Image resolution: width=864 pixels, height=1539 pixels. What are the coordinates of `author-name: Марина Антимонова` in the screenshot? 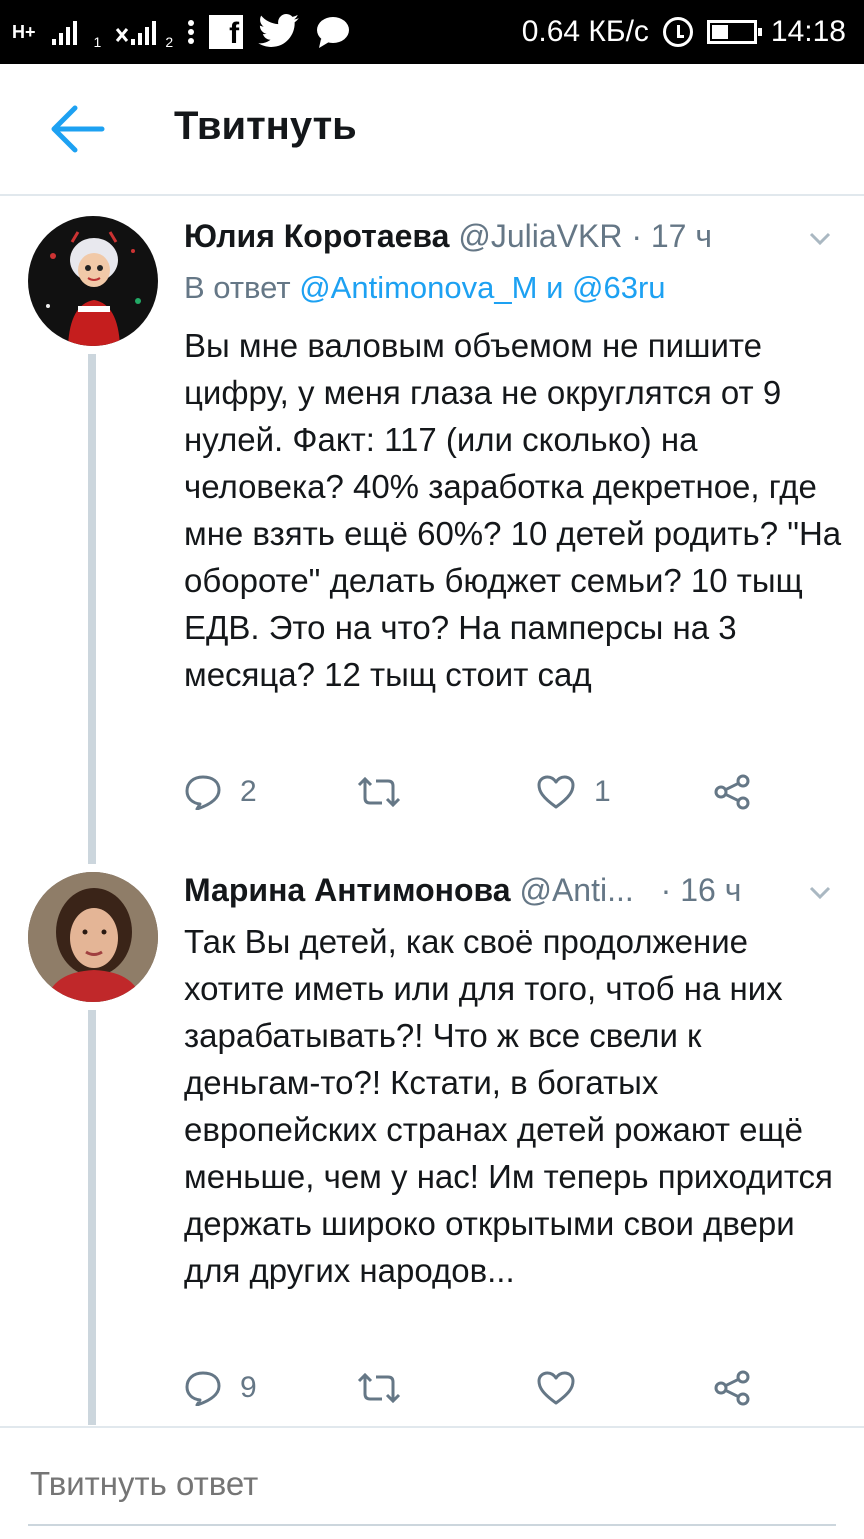 It's located at (347, 890).